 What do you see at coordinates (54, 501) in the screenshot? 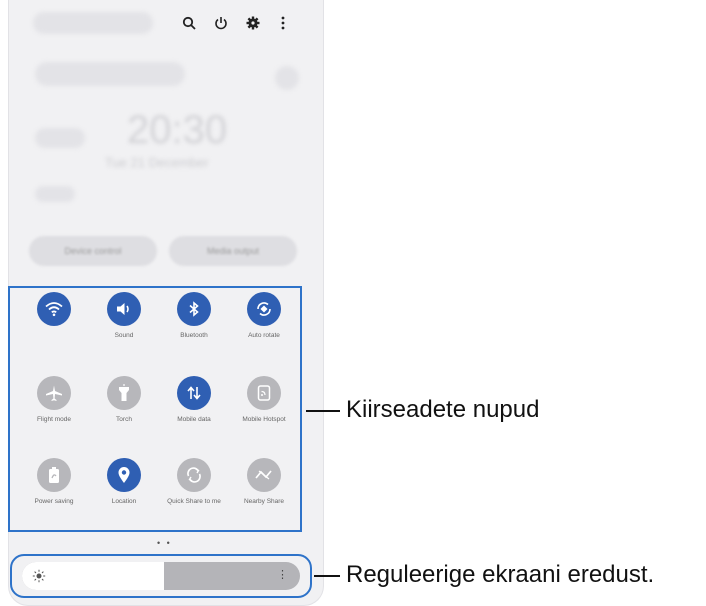
I see `tile-label: Power saving` at bounding box center [54, 501].